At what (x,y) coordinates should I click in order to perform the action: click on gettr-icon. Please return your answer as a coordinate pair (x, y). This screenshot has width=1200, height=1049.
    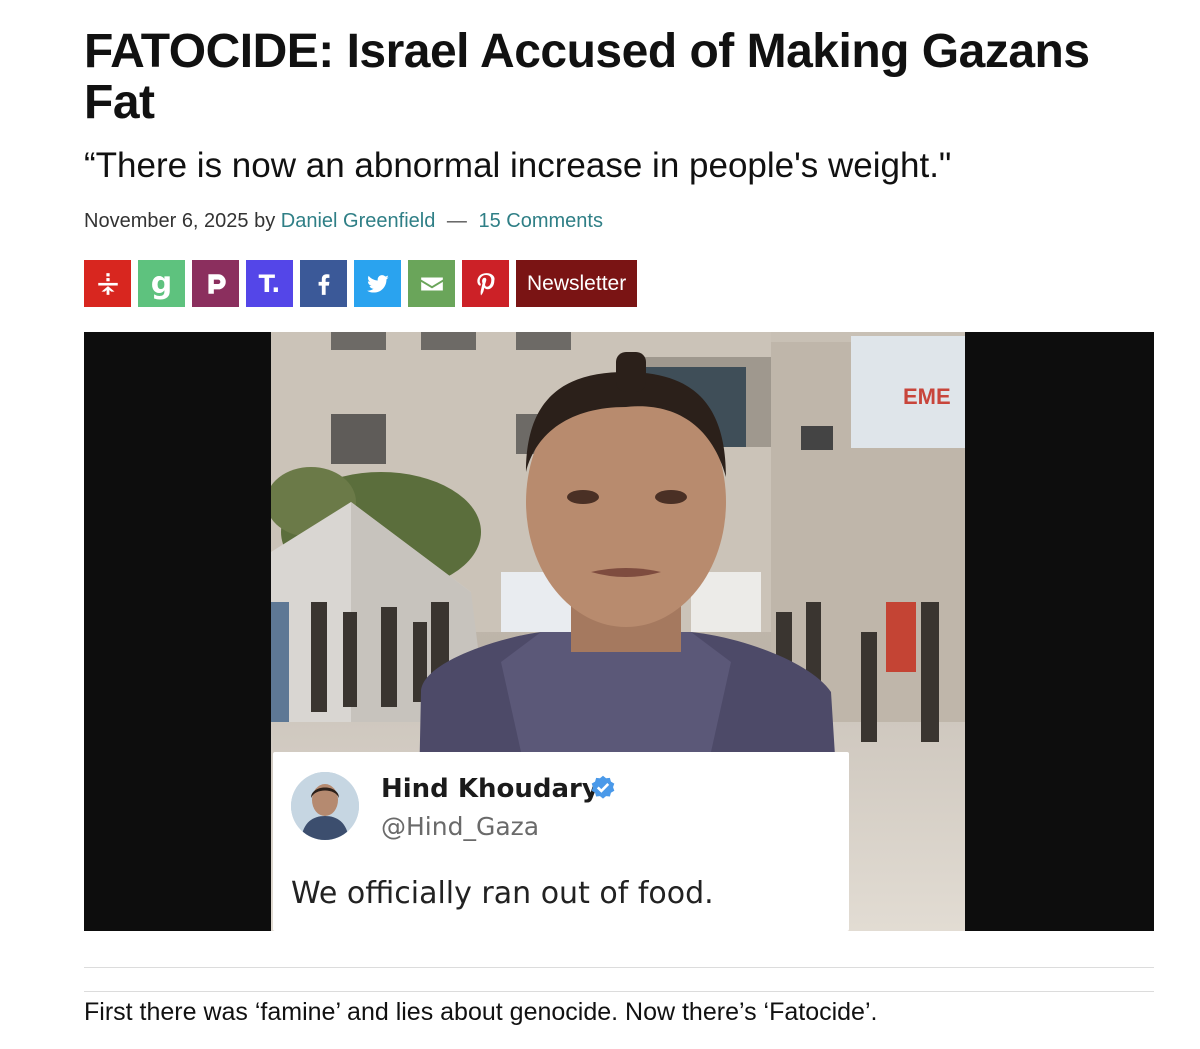
    Looking at the image, I should click on (107, 283).